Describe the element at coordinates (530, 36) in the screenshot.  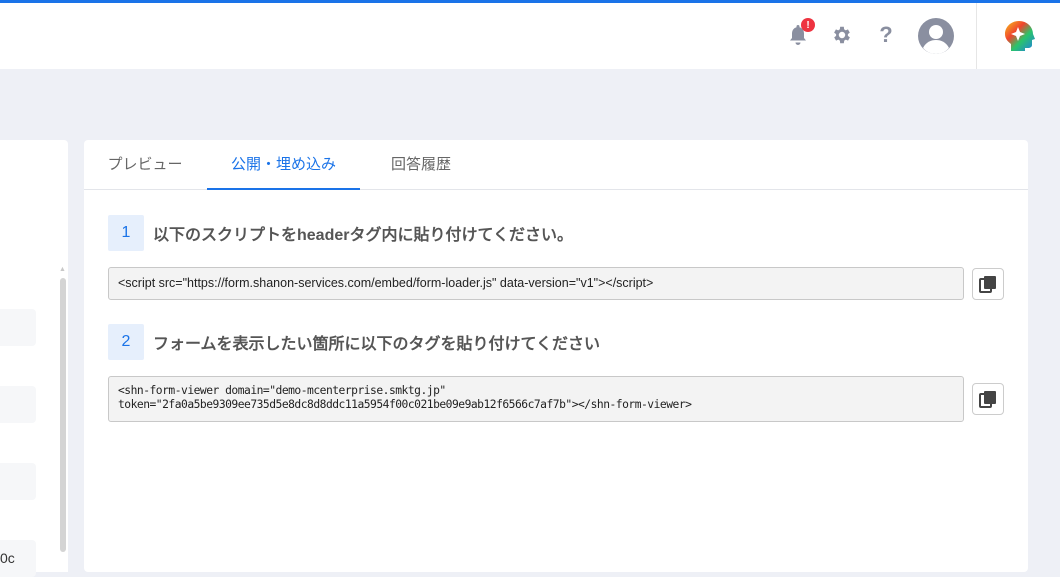
I see `top-header: ! ?` at that location.